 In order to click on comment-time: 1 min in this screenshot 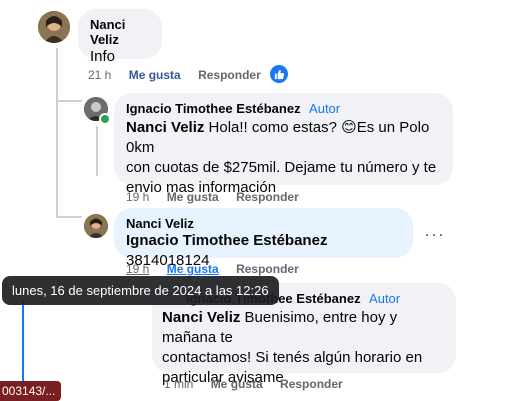, I will do `click(178, 384)`.